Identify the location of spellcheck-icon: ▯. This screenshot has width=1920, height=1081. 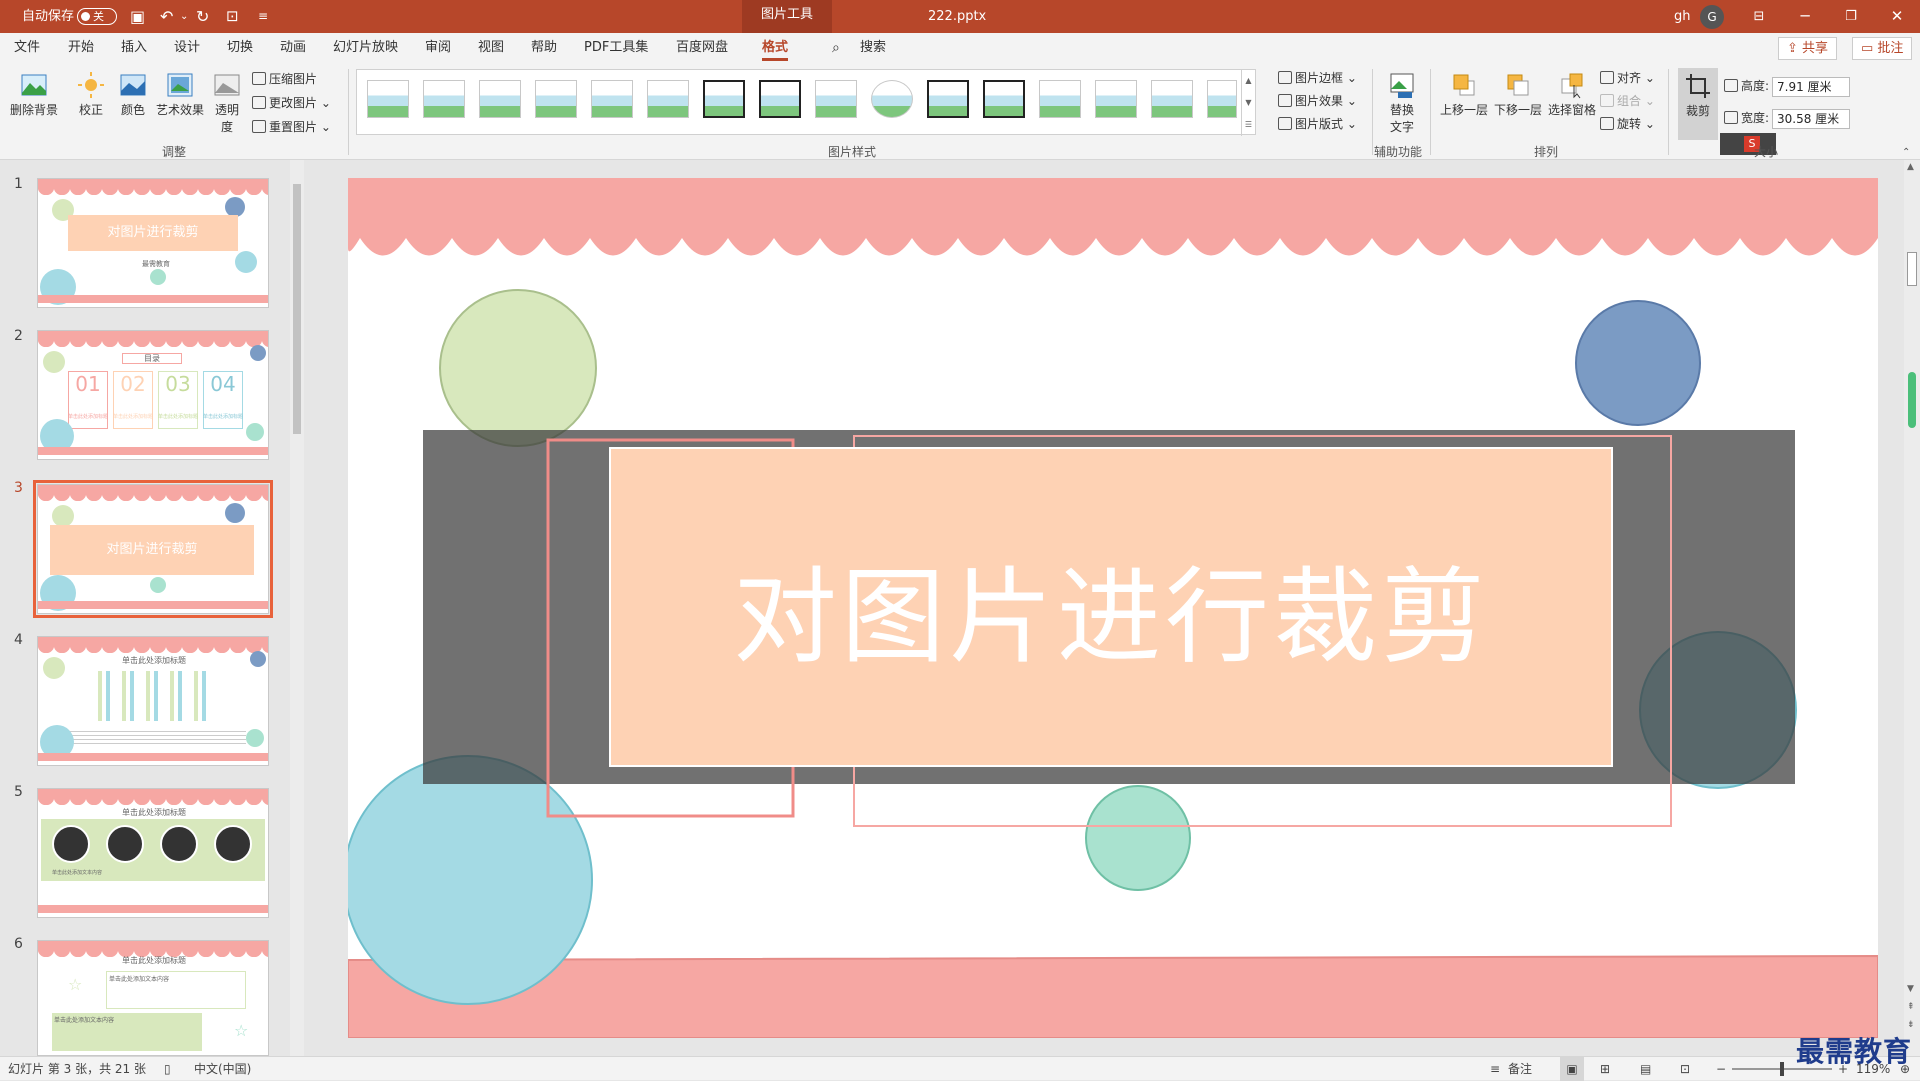
(167, 1069).